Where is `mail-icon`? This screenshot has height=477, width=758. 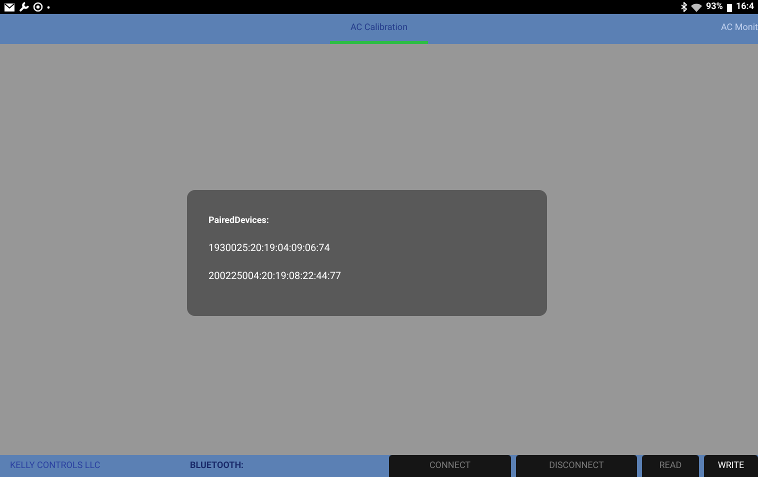
mail-icon is located at coordinates (9, 7).